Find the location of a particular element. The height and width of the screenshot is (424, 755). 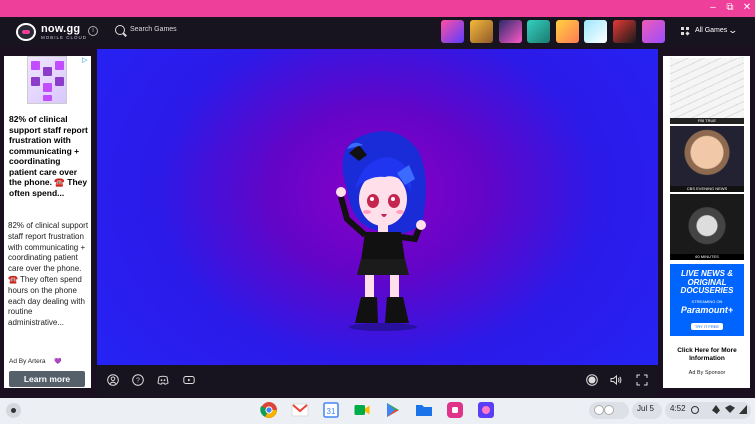

game-app-icon is located at coordinates (486, 410).